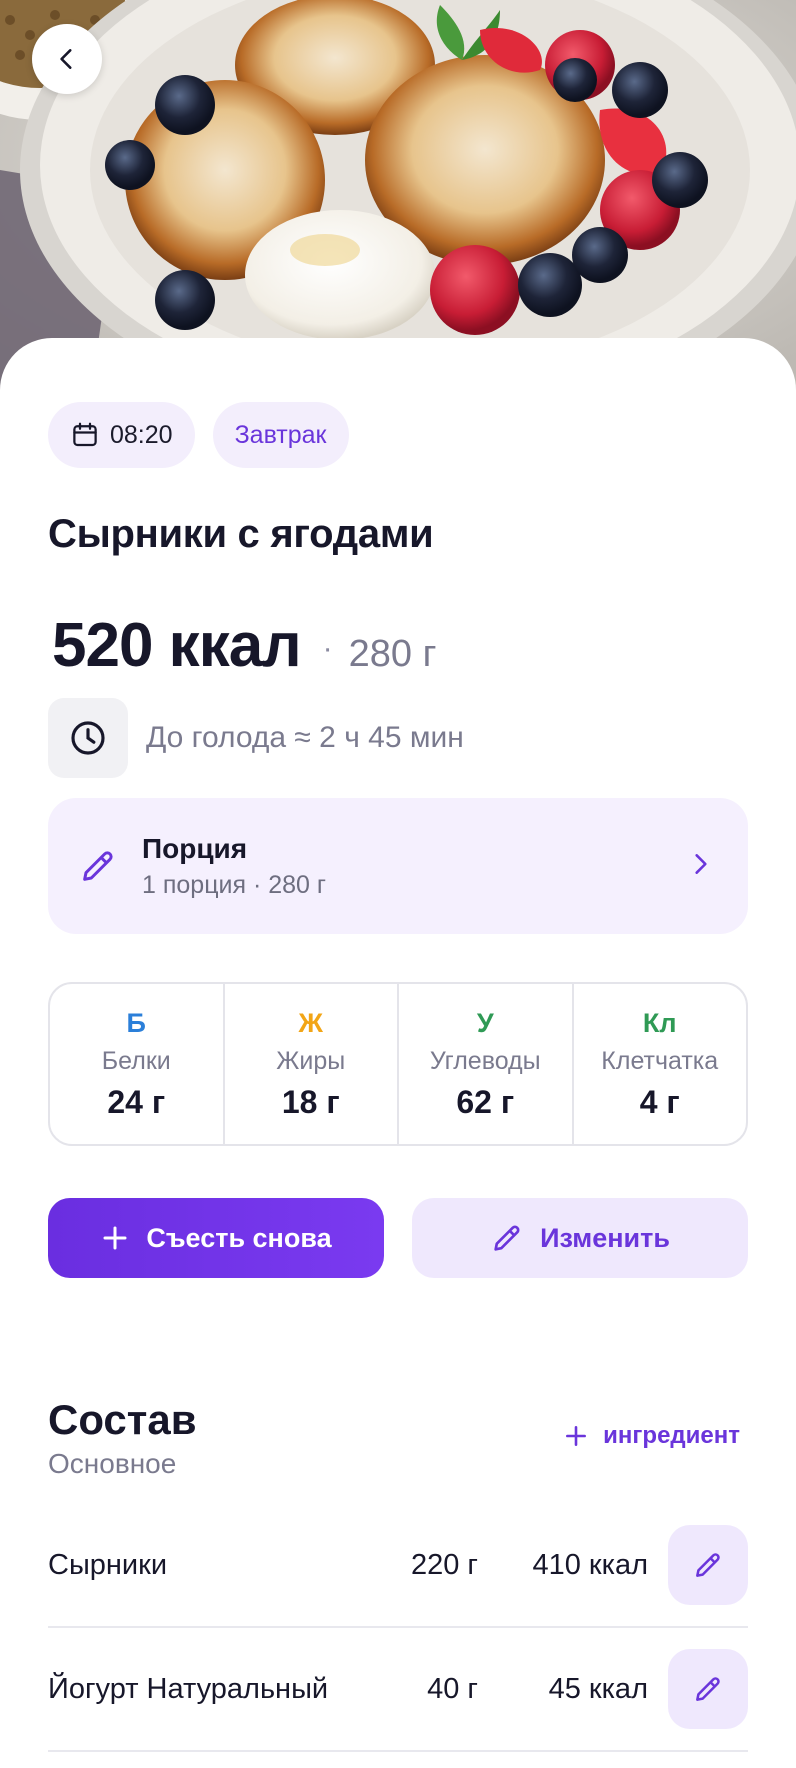 This screenshot has height=1768, width=796. What do you see at coordinates (188, 1688) in the screenshot?
I see `ingredient-name: Йогурт Натуральный` at bounding box center [188, 1688].